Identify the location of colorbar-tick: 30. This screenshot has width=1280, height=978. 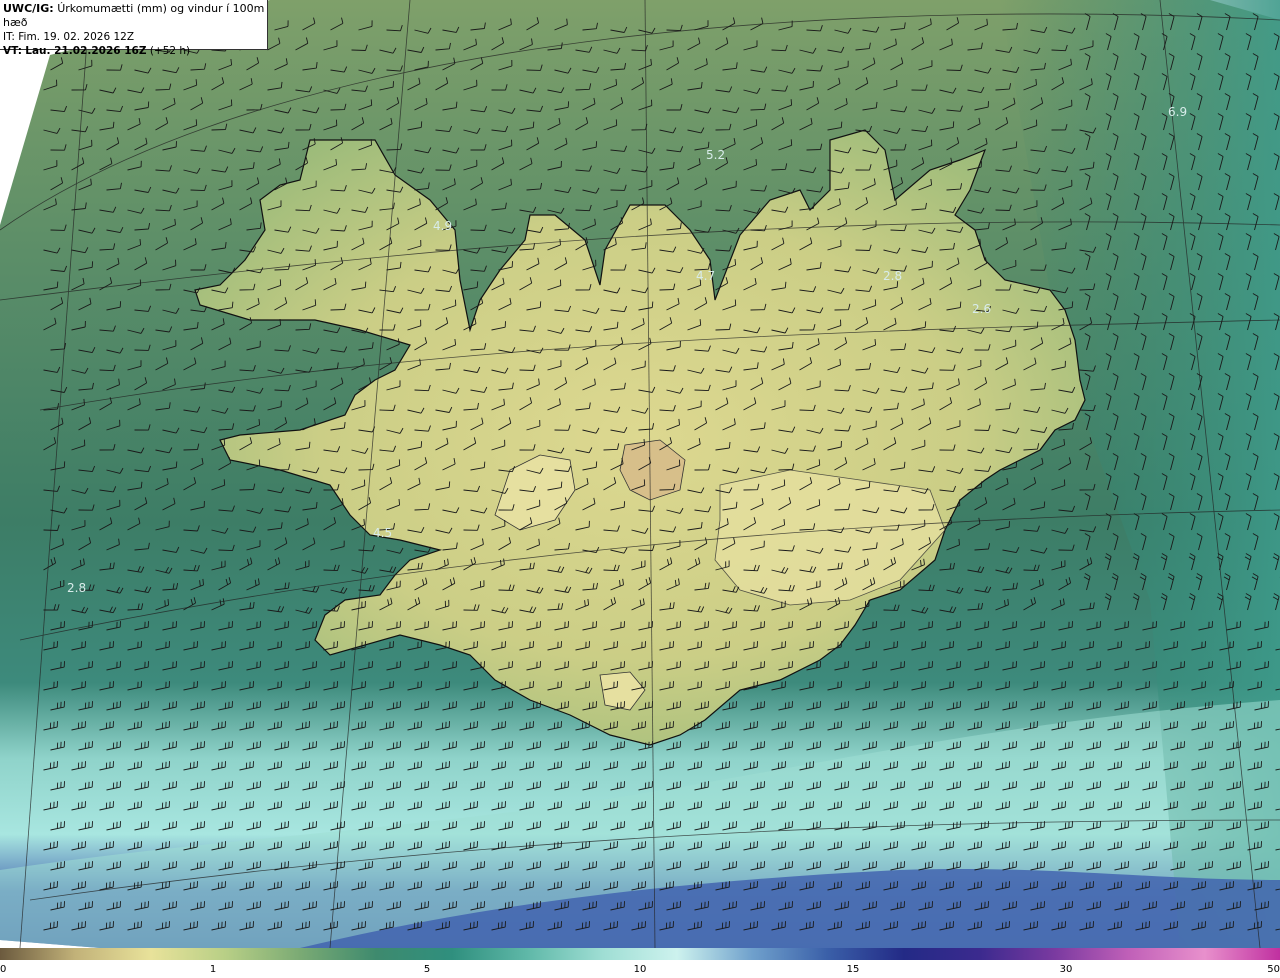
(1066, 969).